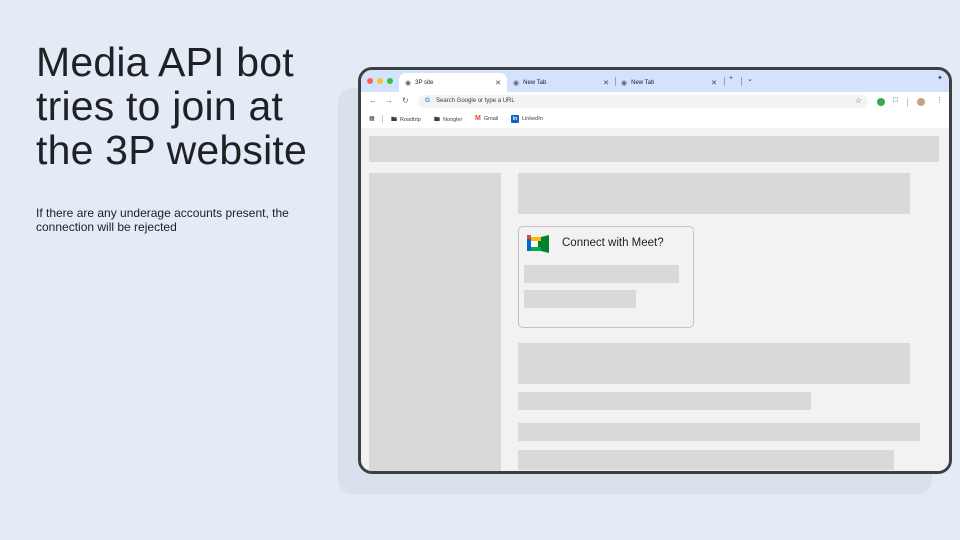 The width and height of the screenshot is (960, 540). I want to click on banner-placeholder, so click(714, 193).